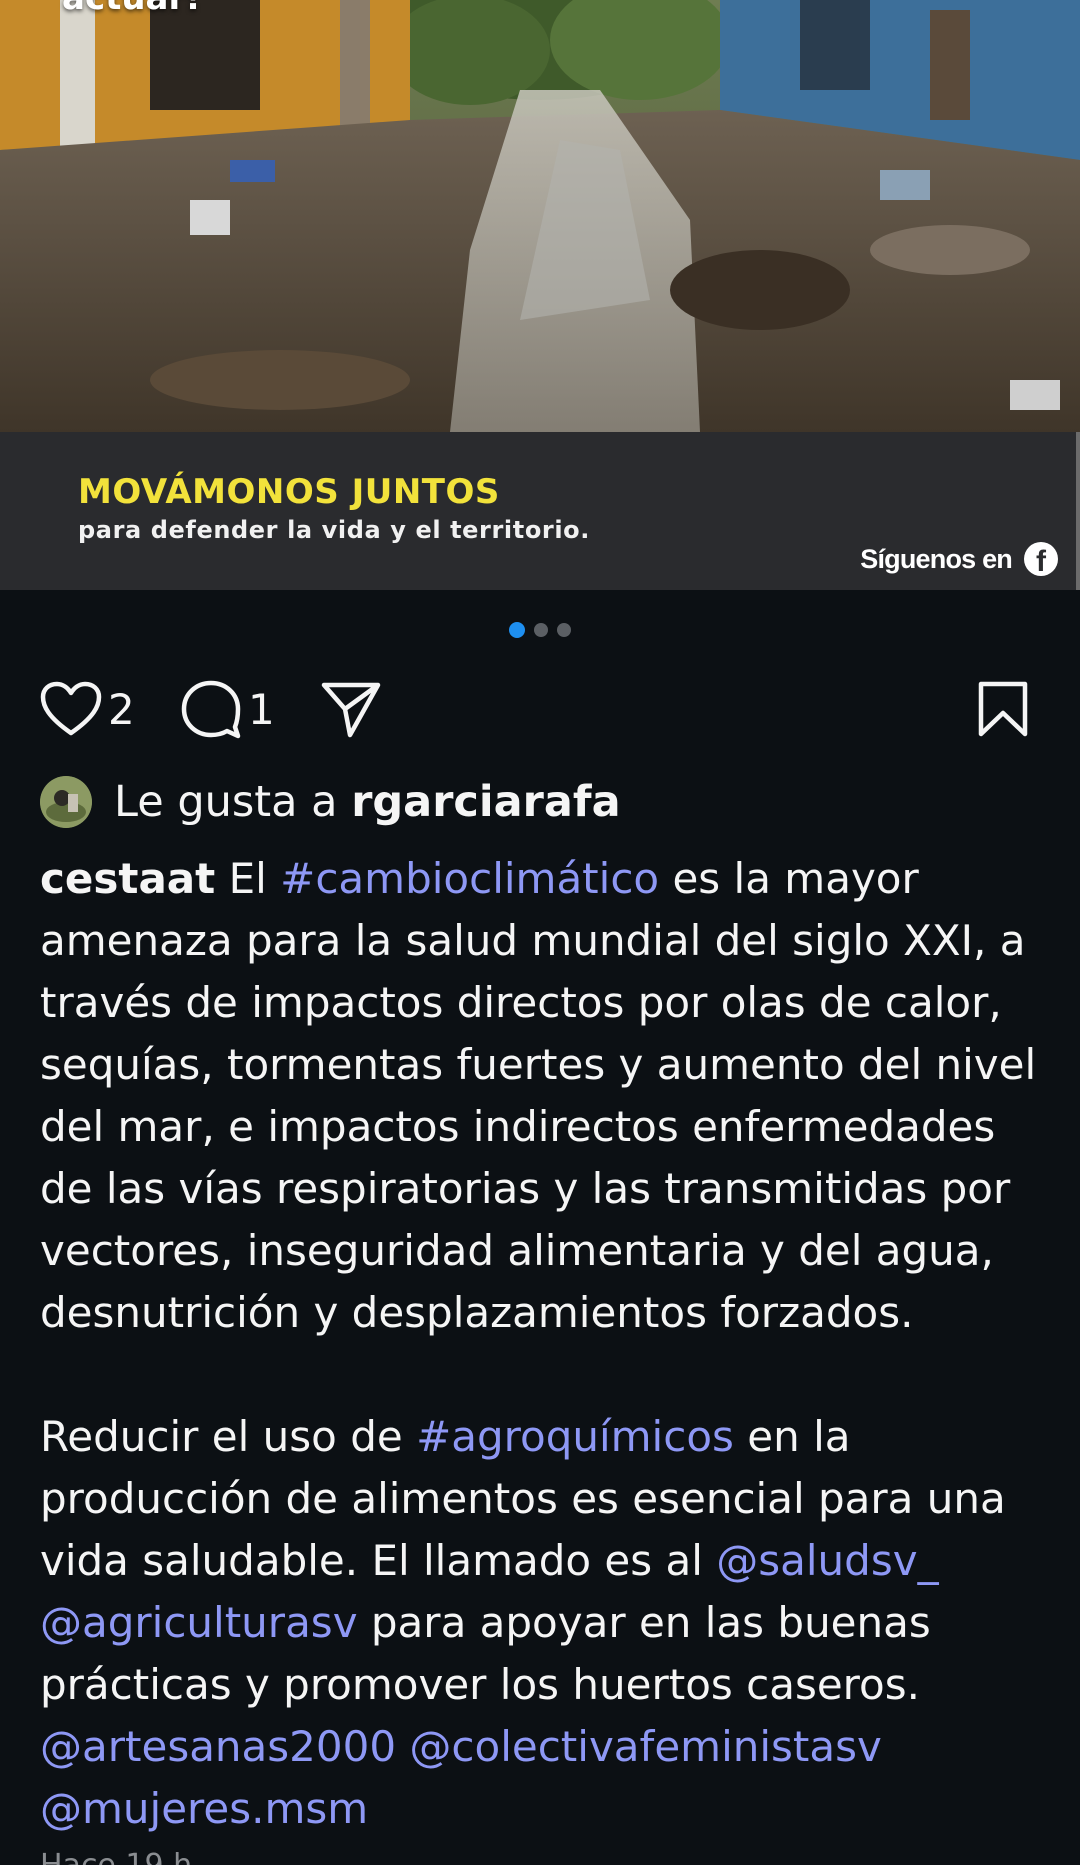  Describe the element at coordinates (575, 1436) in the screenshot. I see `hashtag-link: #agroquímicos` at that location.